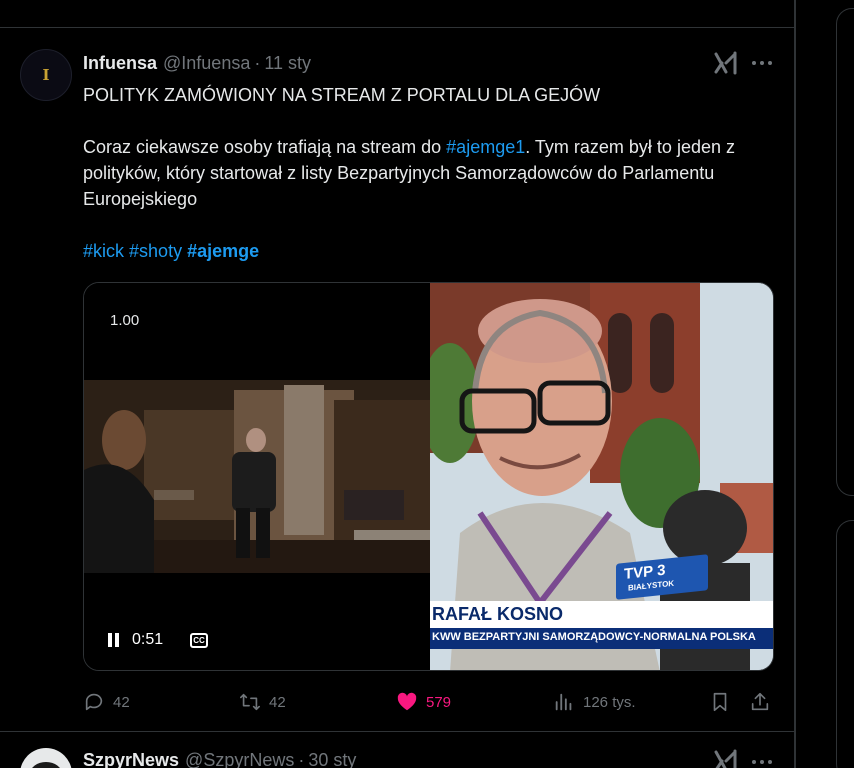  What do you see at coordinates (155, 251) in the screenshot?
I see `hashtag-link: #shoty` at bounding box center [155, 251].